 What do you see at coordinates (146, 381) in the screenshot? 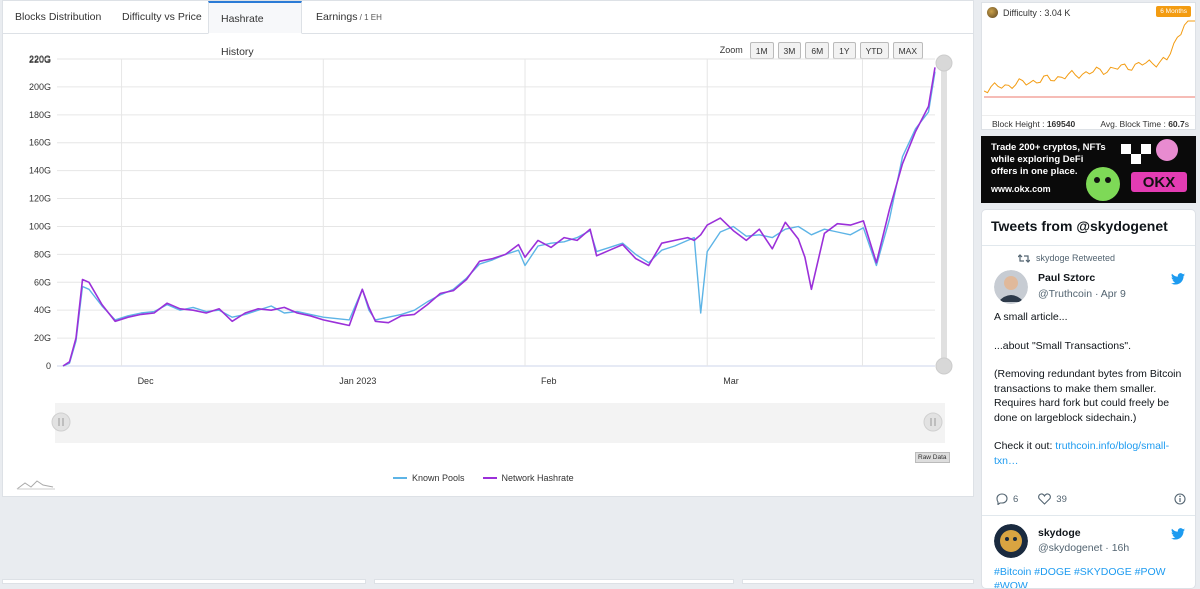
I see `x-tick-label: Dec` at bounding box center [146, 381].